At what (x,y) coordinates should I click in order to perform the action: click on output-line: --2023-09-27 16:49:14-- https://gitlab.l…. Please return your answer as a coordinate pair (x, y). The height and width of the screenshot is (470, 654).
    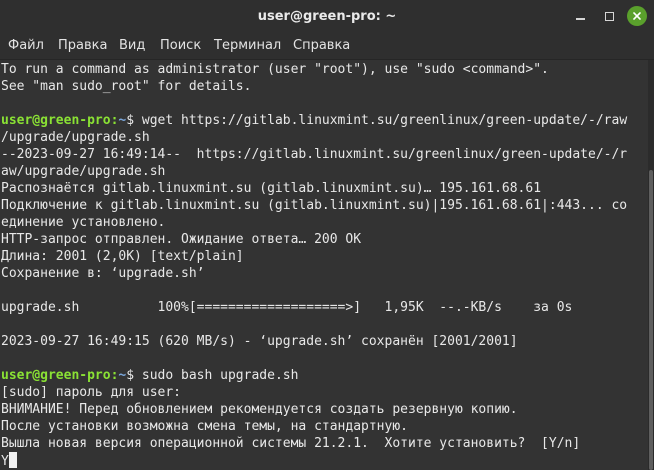
    Looking at the image, I should click on (314, 154).